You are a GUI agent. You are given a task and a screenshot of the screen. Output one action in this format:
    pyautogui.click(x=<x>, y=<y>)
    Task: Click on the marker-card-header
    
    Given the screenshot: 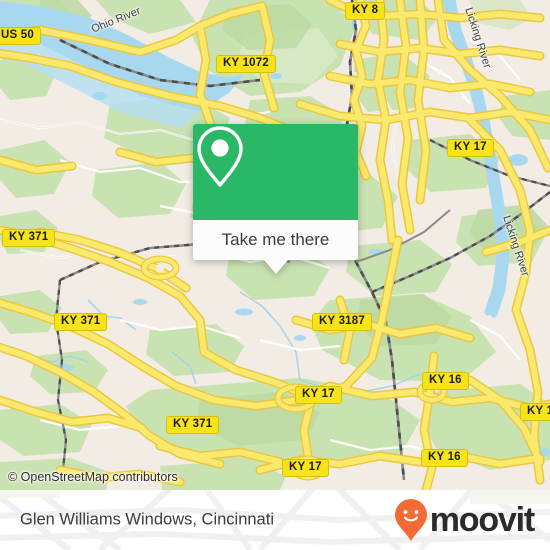 What is the action you would take?
    pyautogui.click(x=275, y=172)
    